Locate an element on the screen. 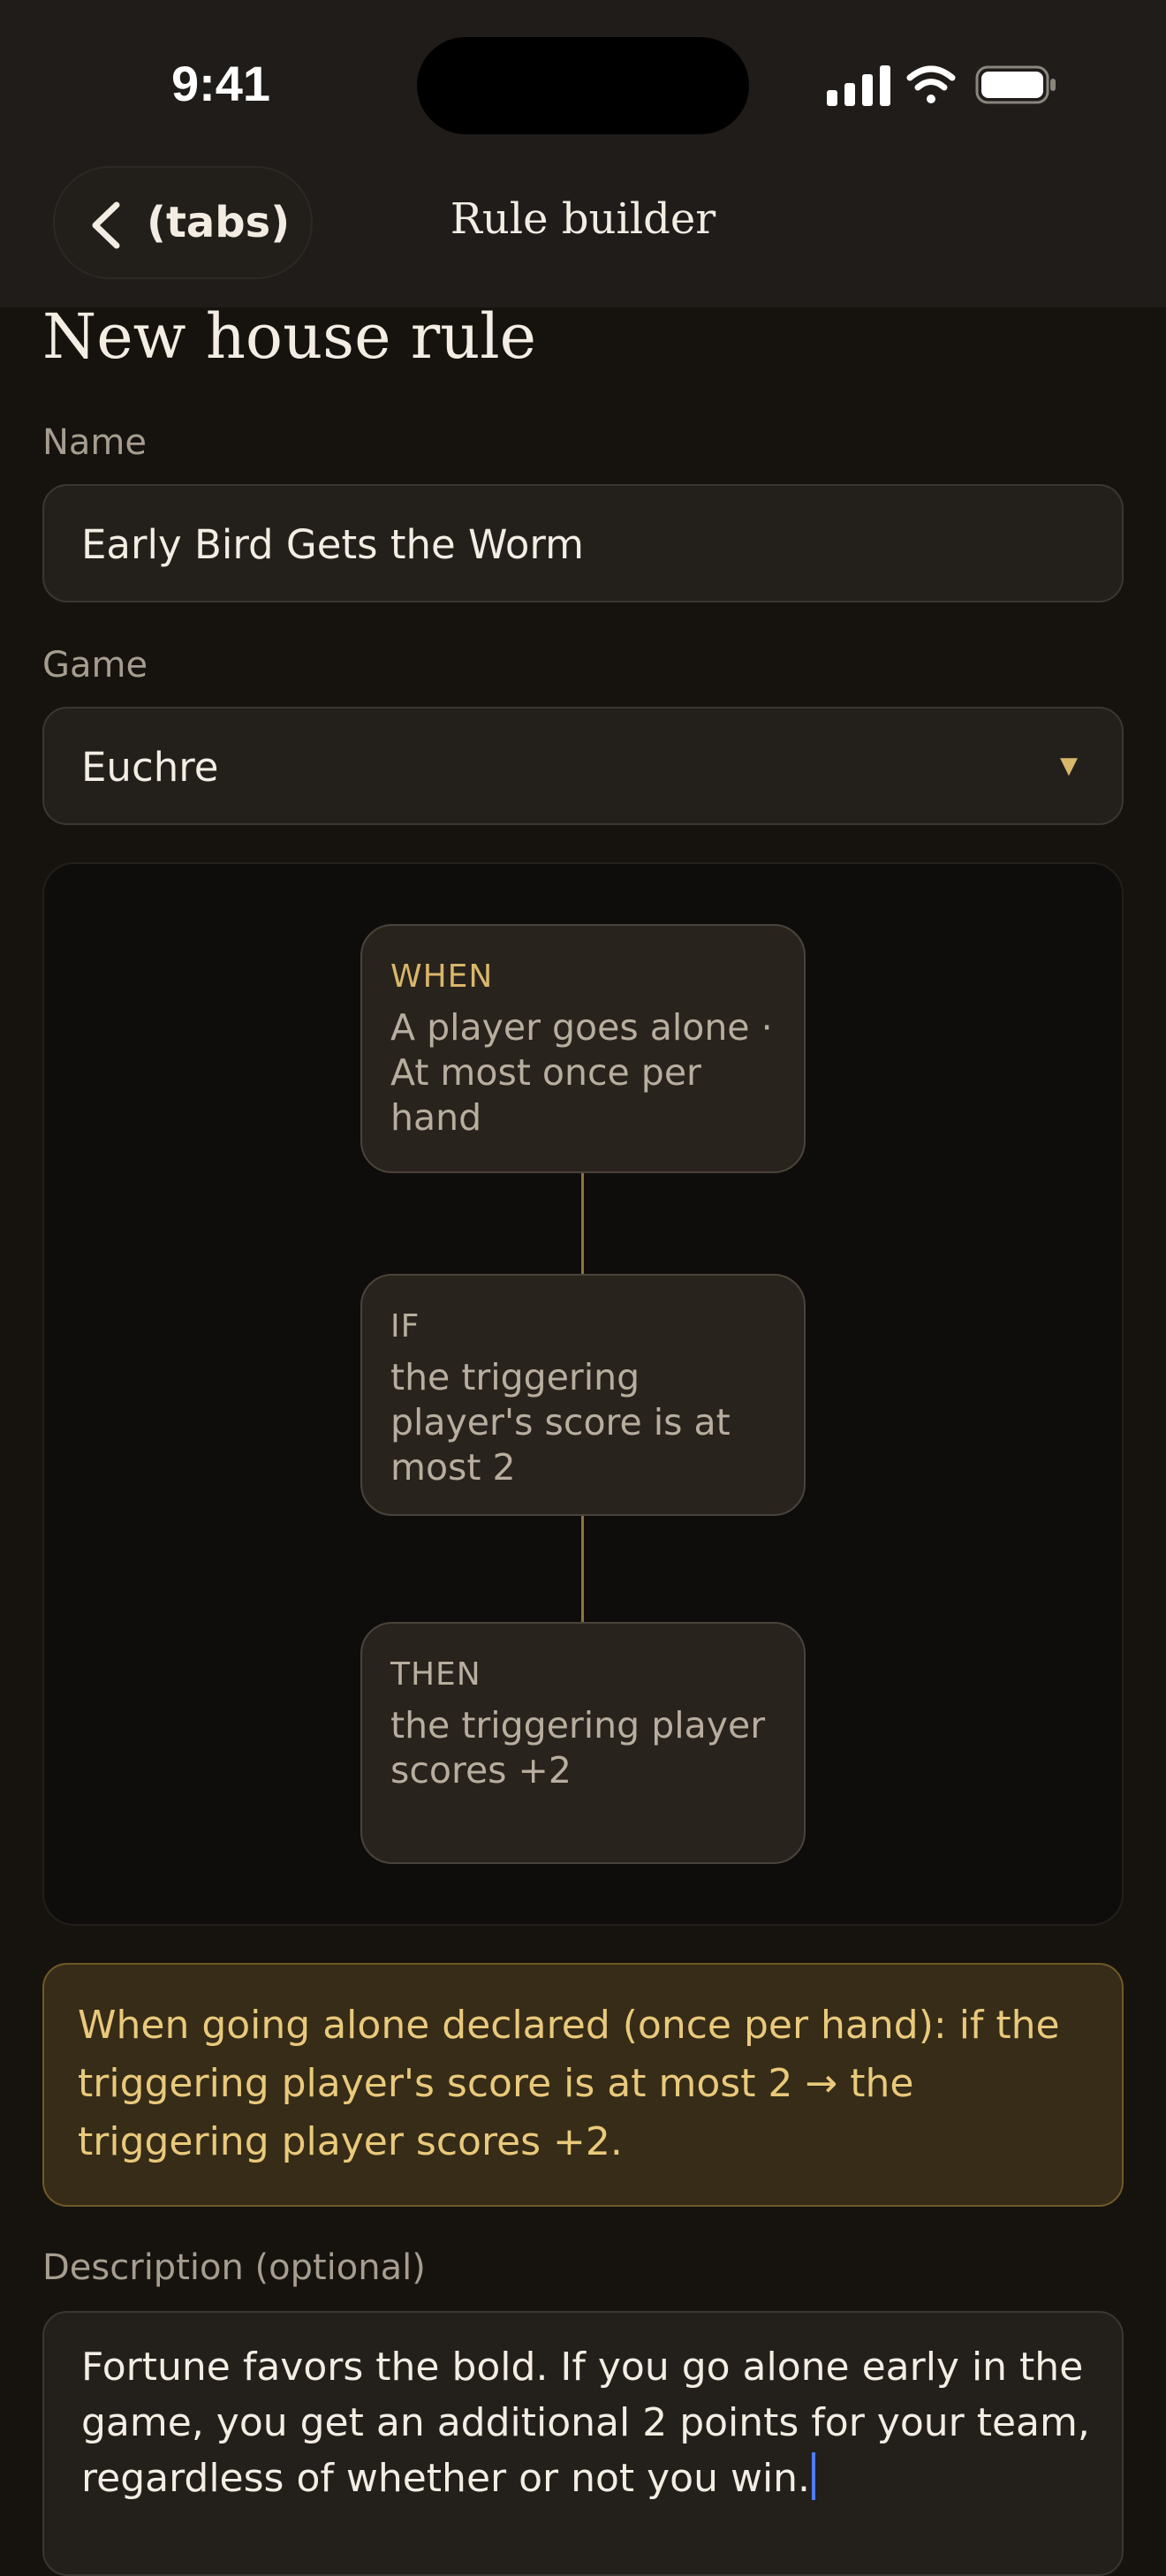  game-select-value: Euchre is located at coordinates (150, 767).